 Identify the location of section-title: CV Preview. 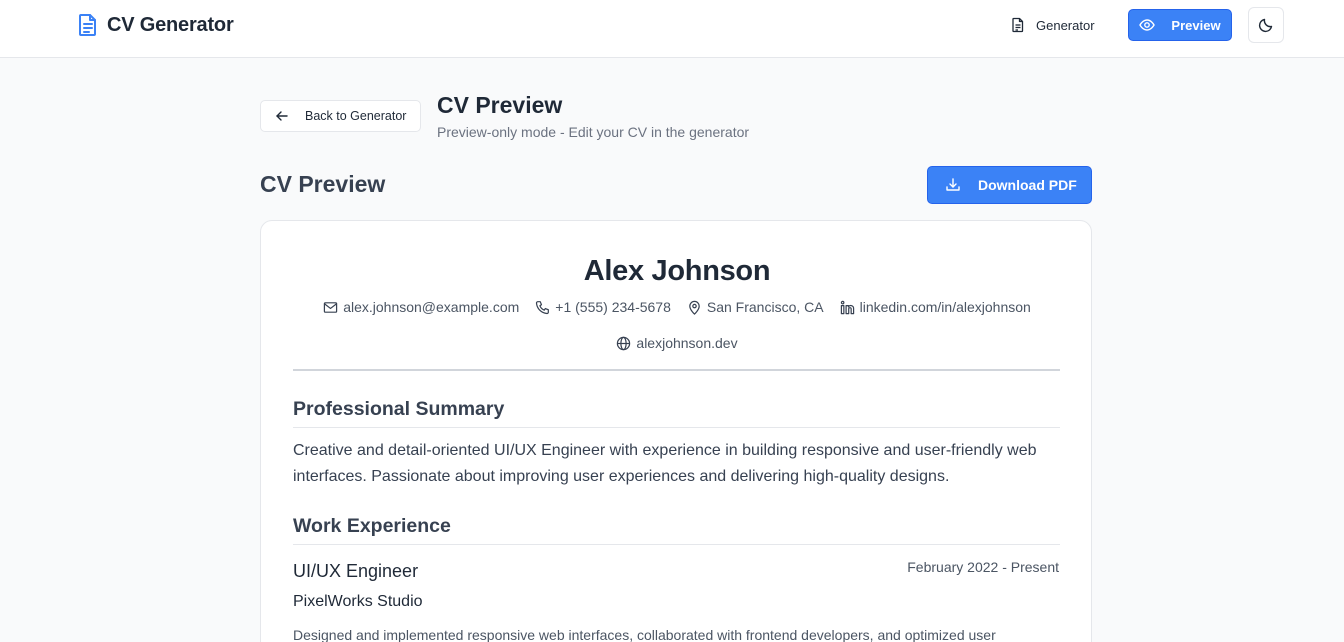
(323, 184).